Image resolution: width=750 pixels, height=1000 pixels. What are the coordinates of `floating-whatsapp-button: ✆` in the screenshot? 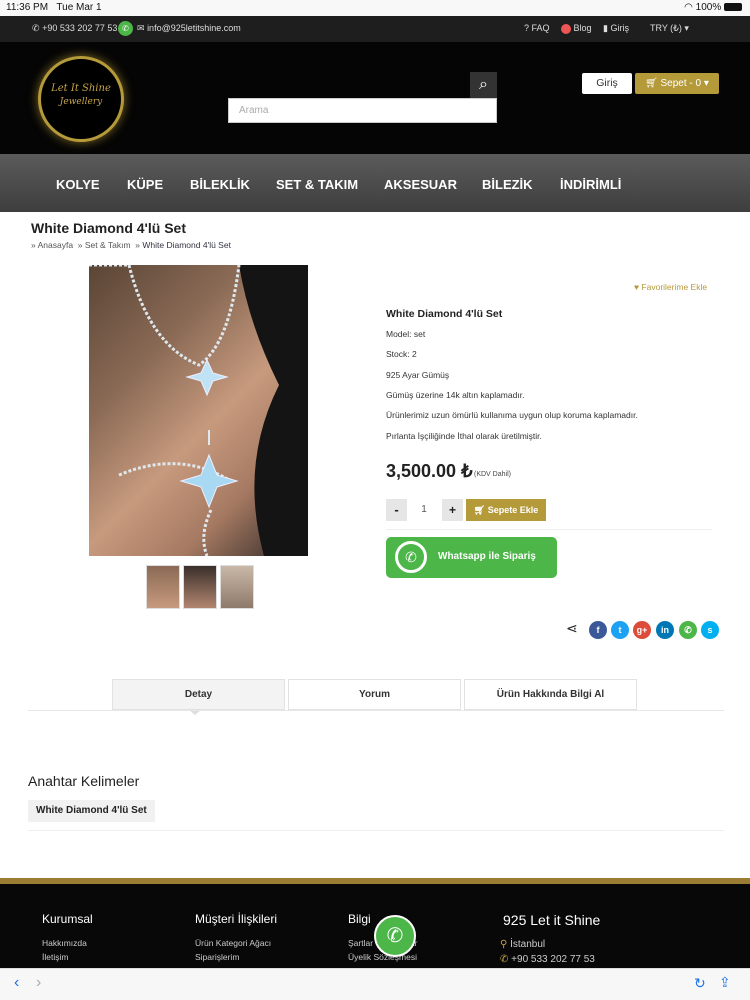 It's located at (395, 936).